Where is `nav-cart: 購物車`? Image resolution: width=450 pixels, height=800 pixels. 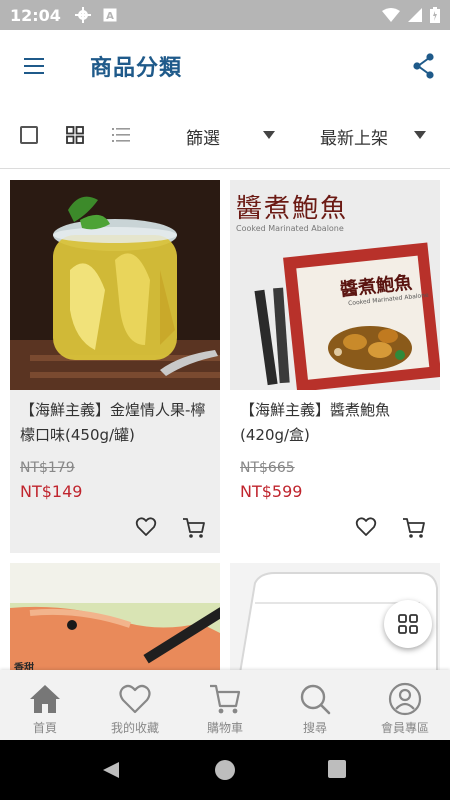 nav-cart: 購物車 is located at coordinates (225, 705).